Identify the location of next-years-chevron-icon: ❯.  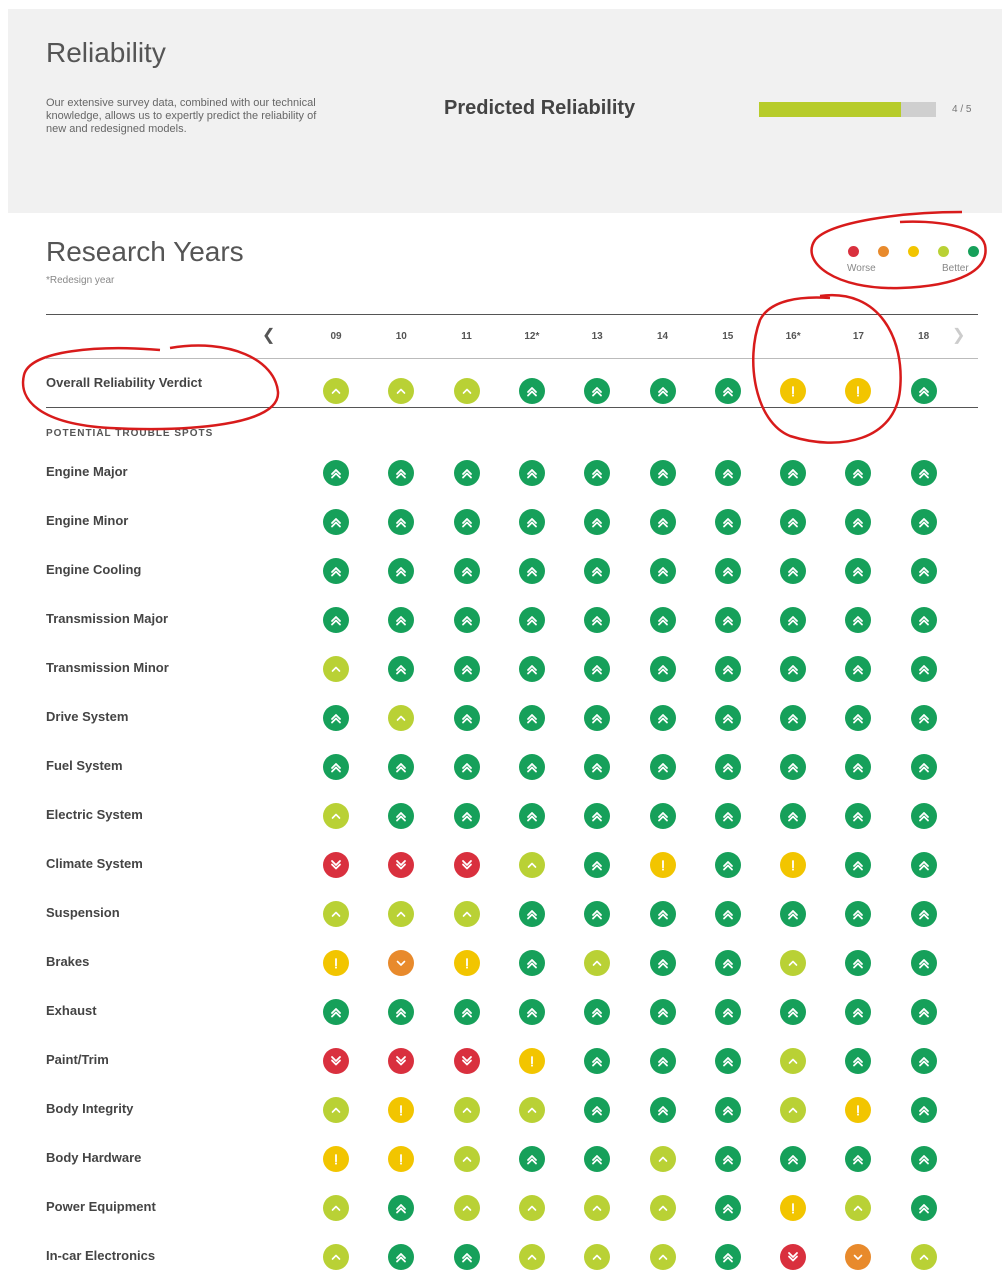
(958, 335).